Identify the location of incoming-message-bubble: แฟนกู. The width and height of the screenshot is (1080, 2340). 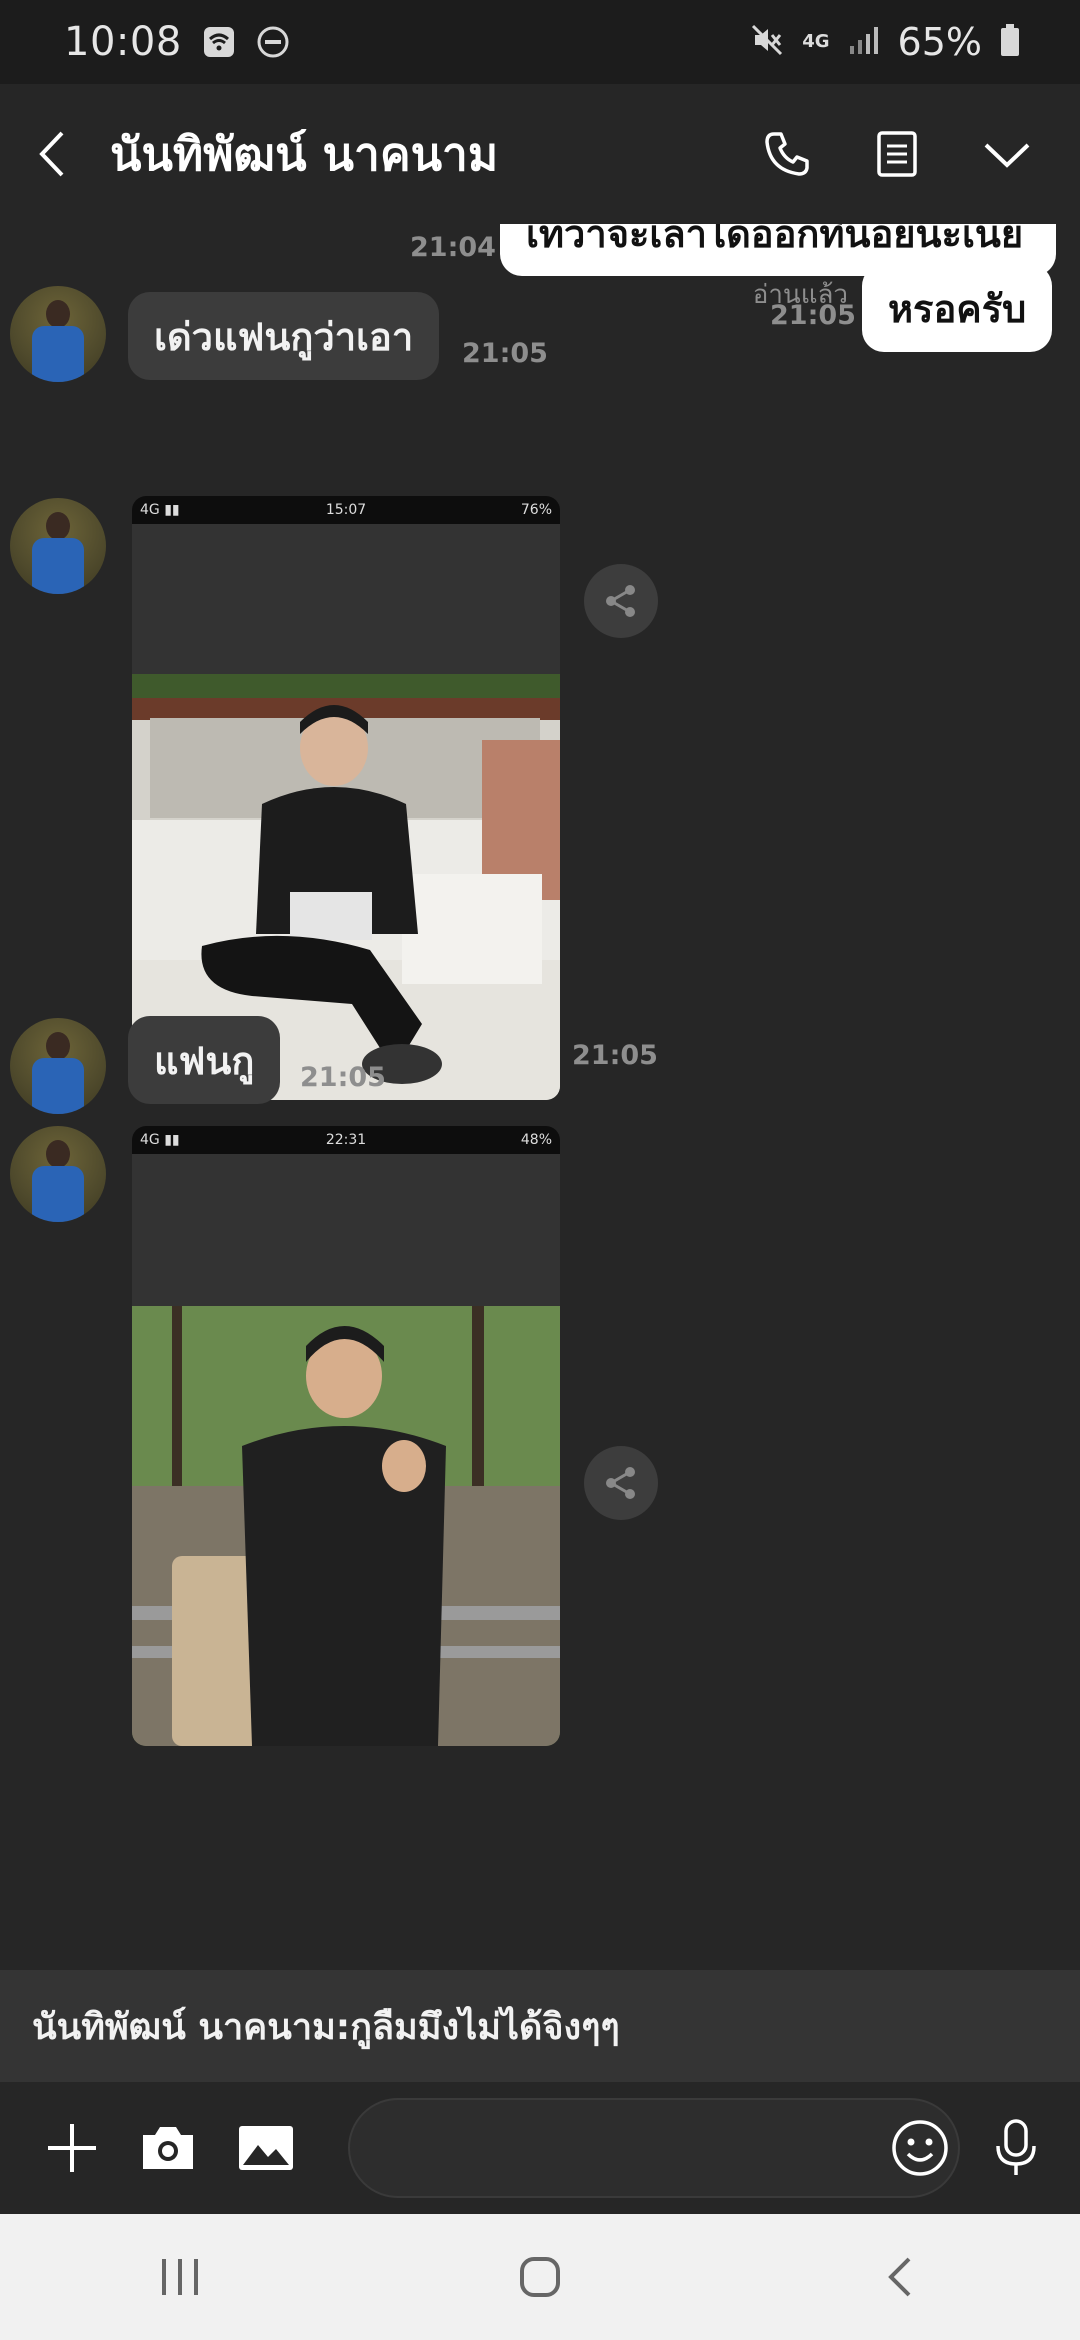
(204, 1060).